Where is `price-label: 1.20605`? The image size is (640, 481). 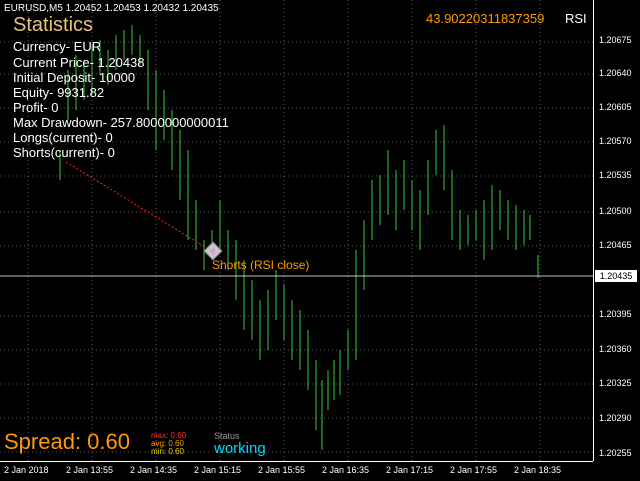 price-label: 1.20605 is located at coordinates (615, 107).